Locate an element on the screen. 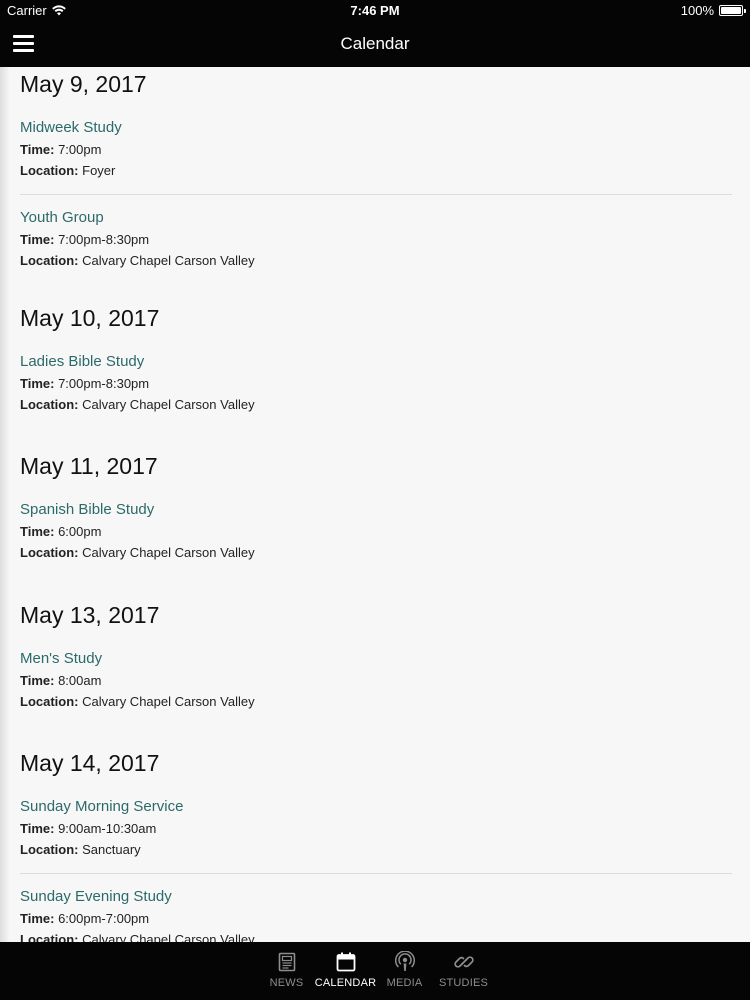 Image resolution: width=750 pixels, height=1000 pixels. event-time: Time: 8:00am is located at coordinates (376, 680).